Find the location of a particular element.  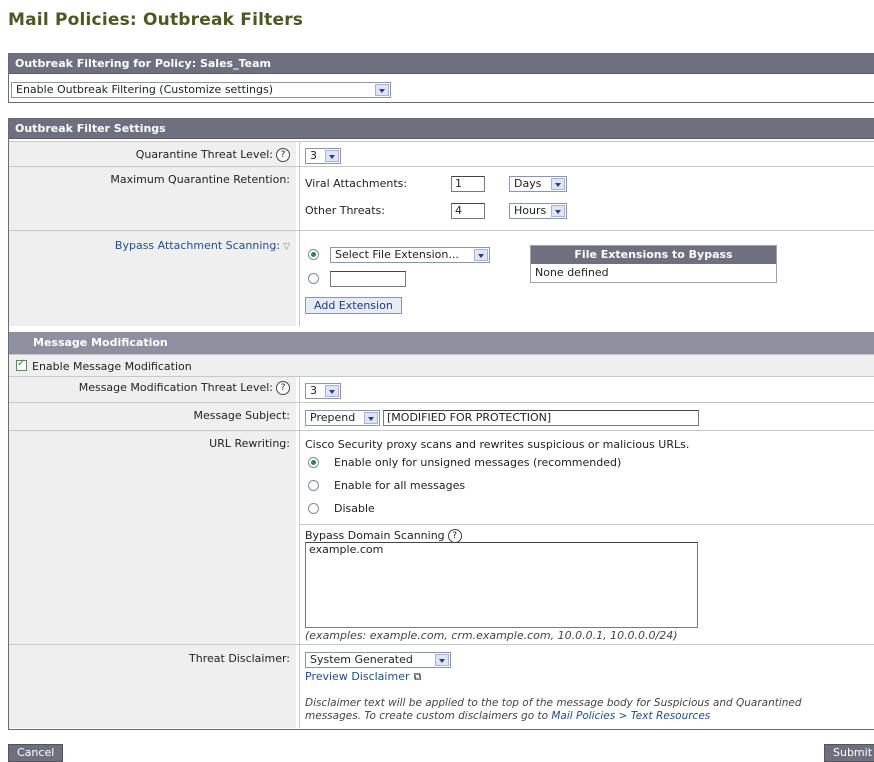

select-extension-radio is located at coordinates (313, 254).